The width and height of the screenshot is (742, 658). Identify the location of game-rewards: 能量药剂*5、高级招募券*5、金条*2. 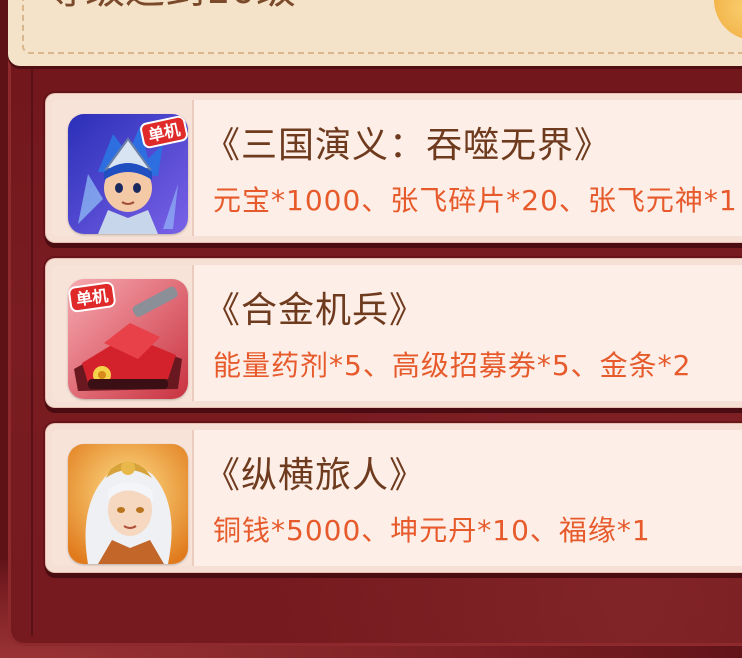
(452, 365).